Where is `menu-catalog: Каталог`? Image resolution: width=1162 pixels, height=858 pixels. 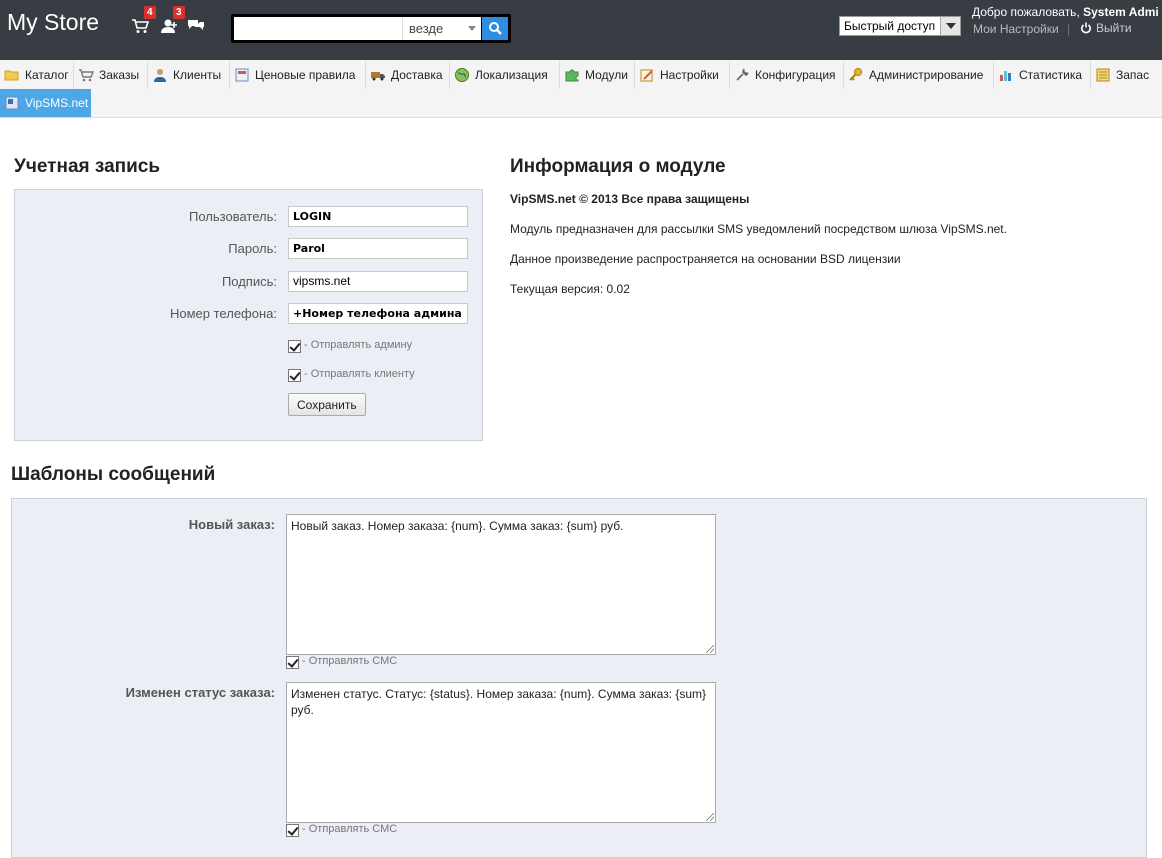 menu-catalog: Каталог is located at coordinates (37, 75).